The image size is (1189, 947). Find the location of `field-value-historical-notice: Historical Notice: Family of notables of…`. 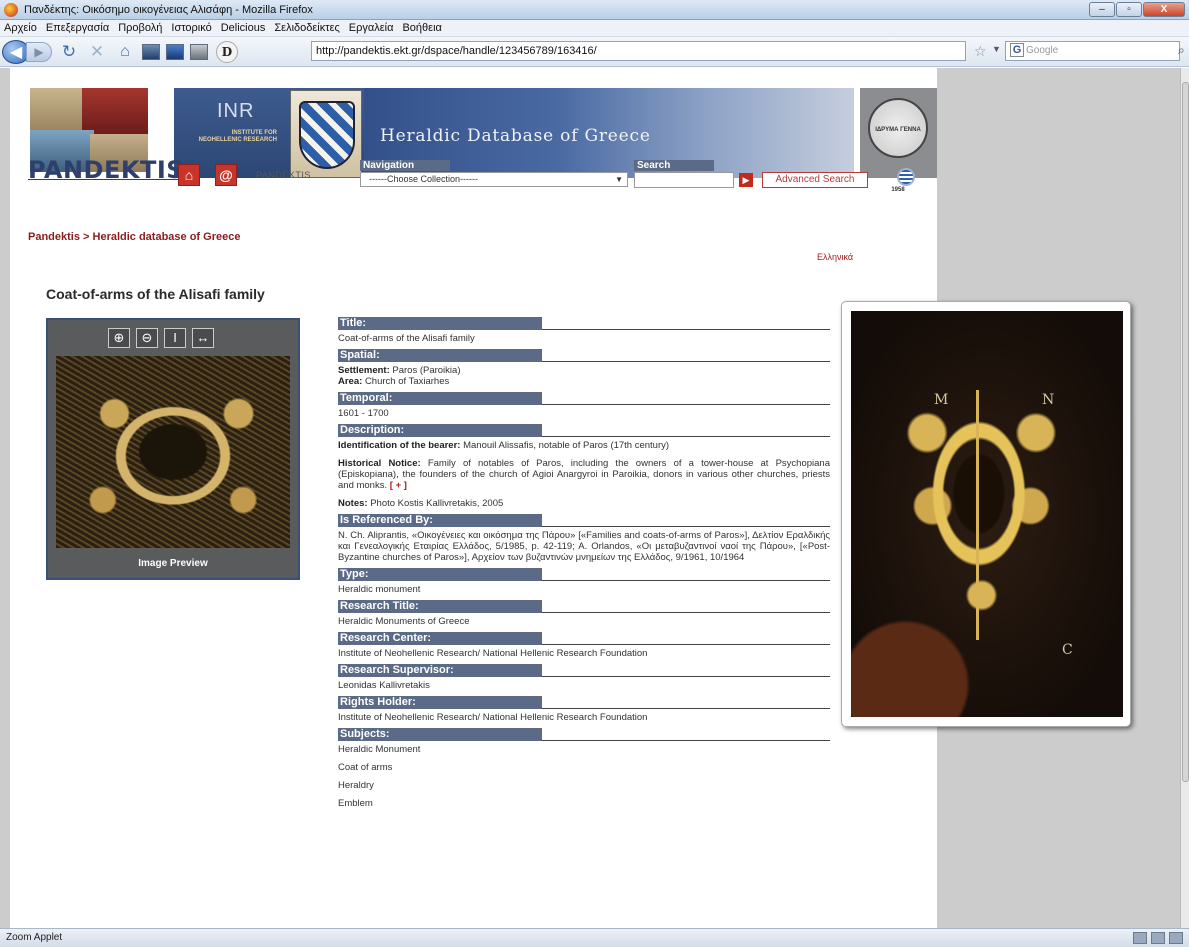

field-value-historical-notice: Historical Notice: Family of notables of… is located at coordinates (584, 474).